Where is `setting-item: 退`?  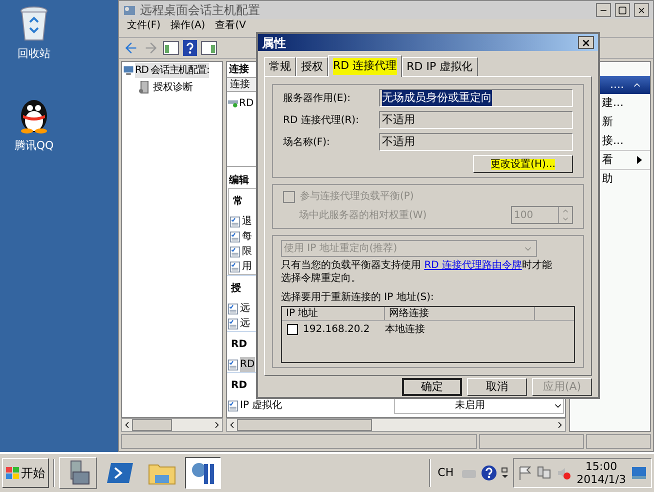 setting-item: 退 is located at coordinates (247, 221).